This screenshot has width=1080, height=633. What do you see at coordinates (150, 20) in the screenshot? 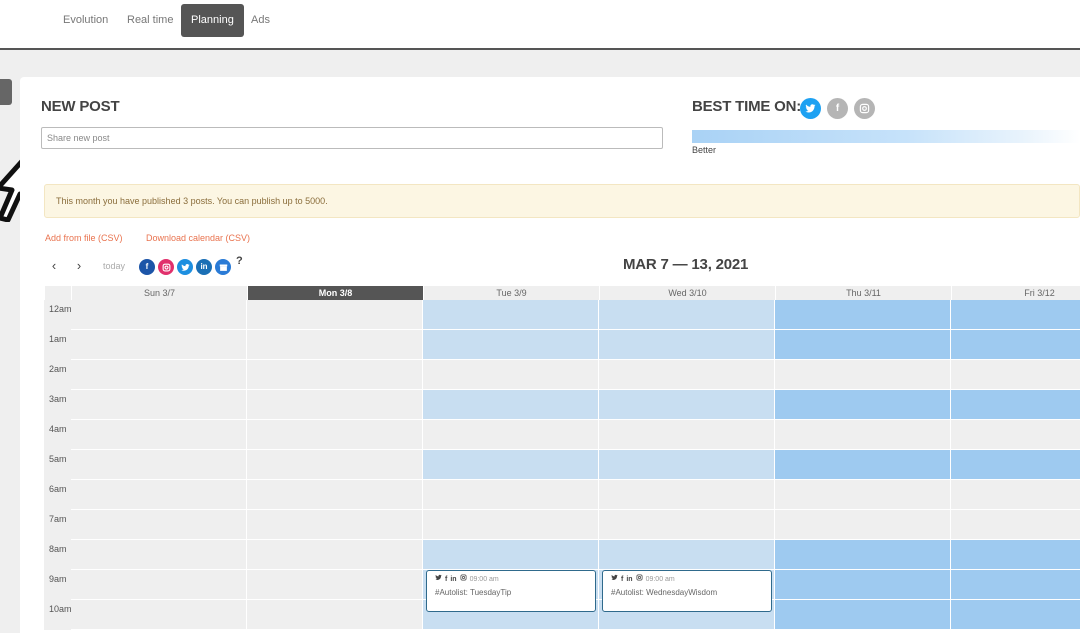
I see `tab-real-time: Real time` at bounding box center [150, 20].